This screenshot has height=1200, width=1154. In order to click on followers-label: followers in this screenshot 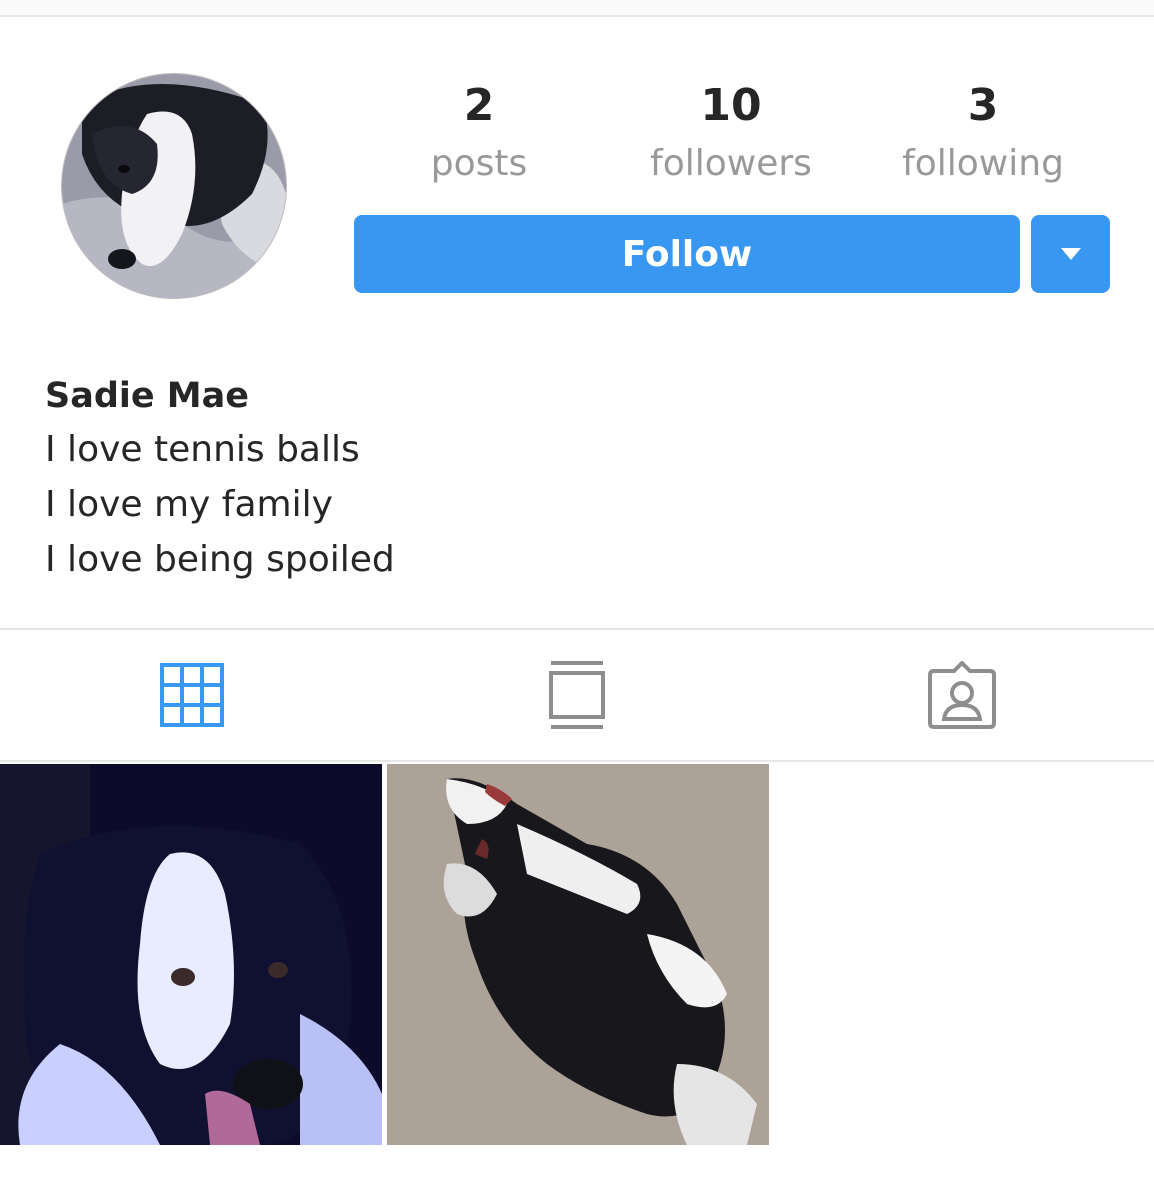, I will do `click(731, 163)`.